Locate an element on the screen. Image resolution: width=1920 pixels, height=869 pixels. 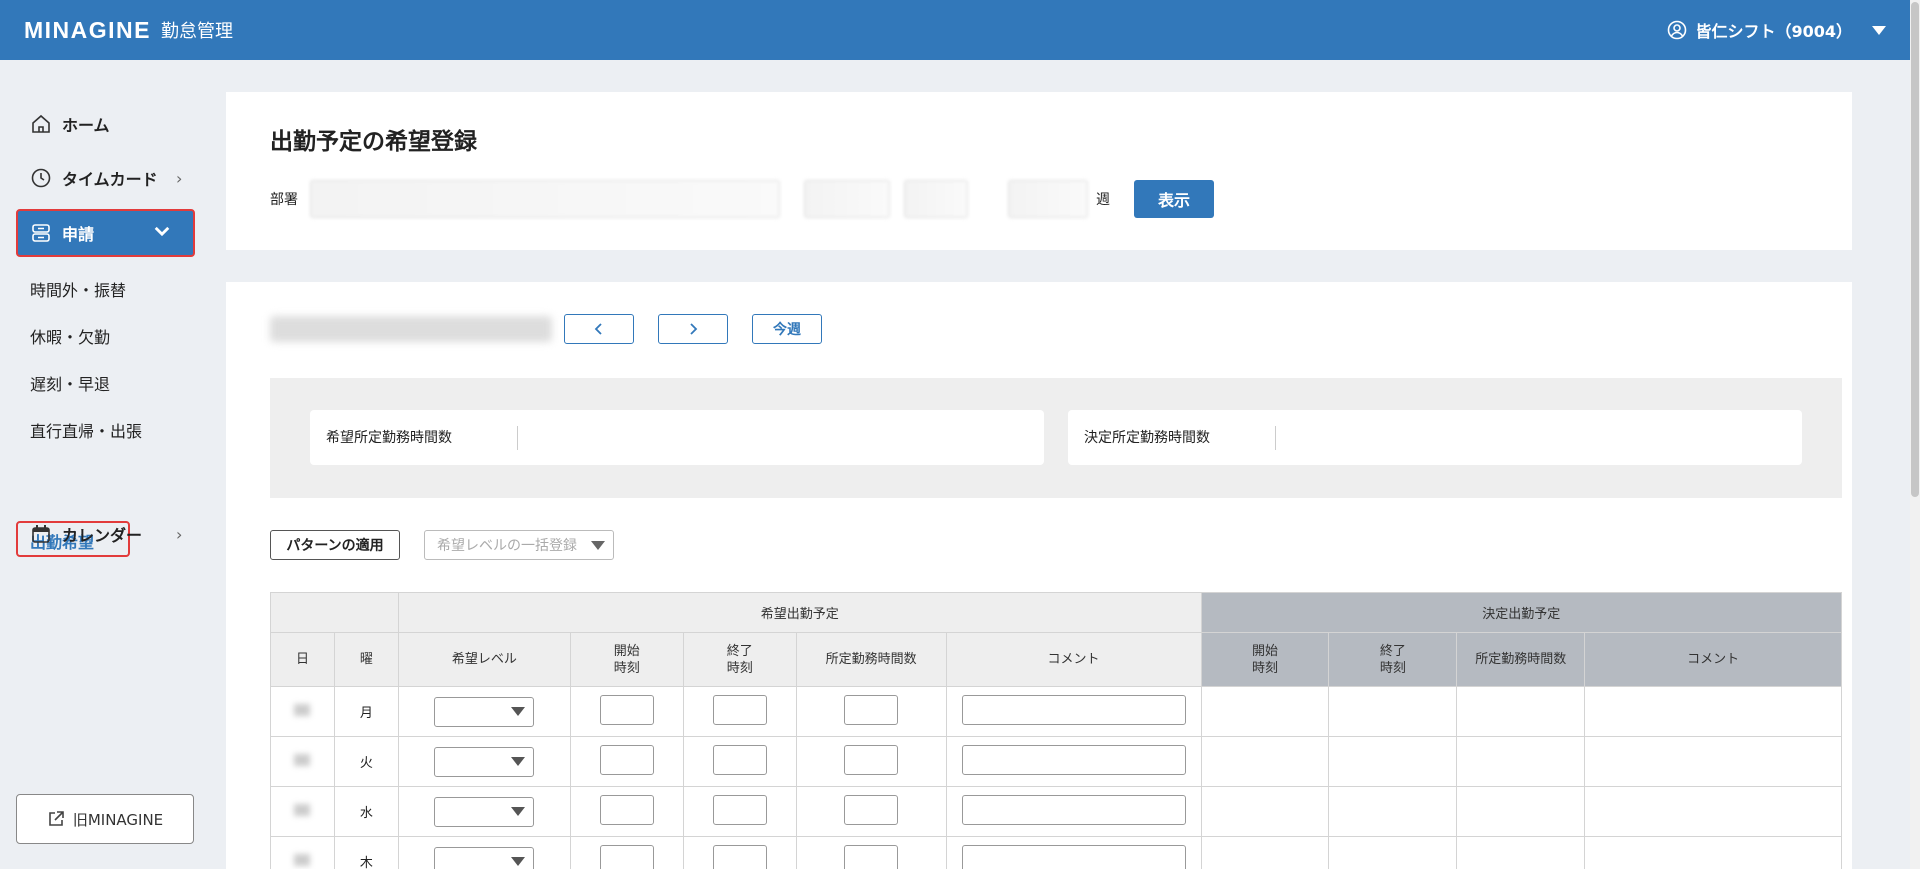
clock-icon is located at coordinates (41, 178).